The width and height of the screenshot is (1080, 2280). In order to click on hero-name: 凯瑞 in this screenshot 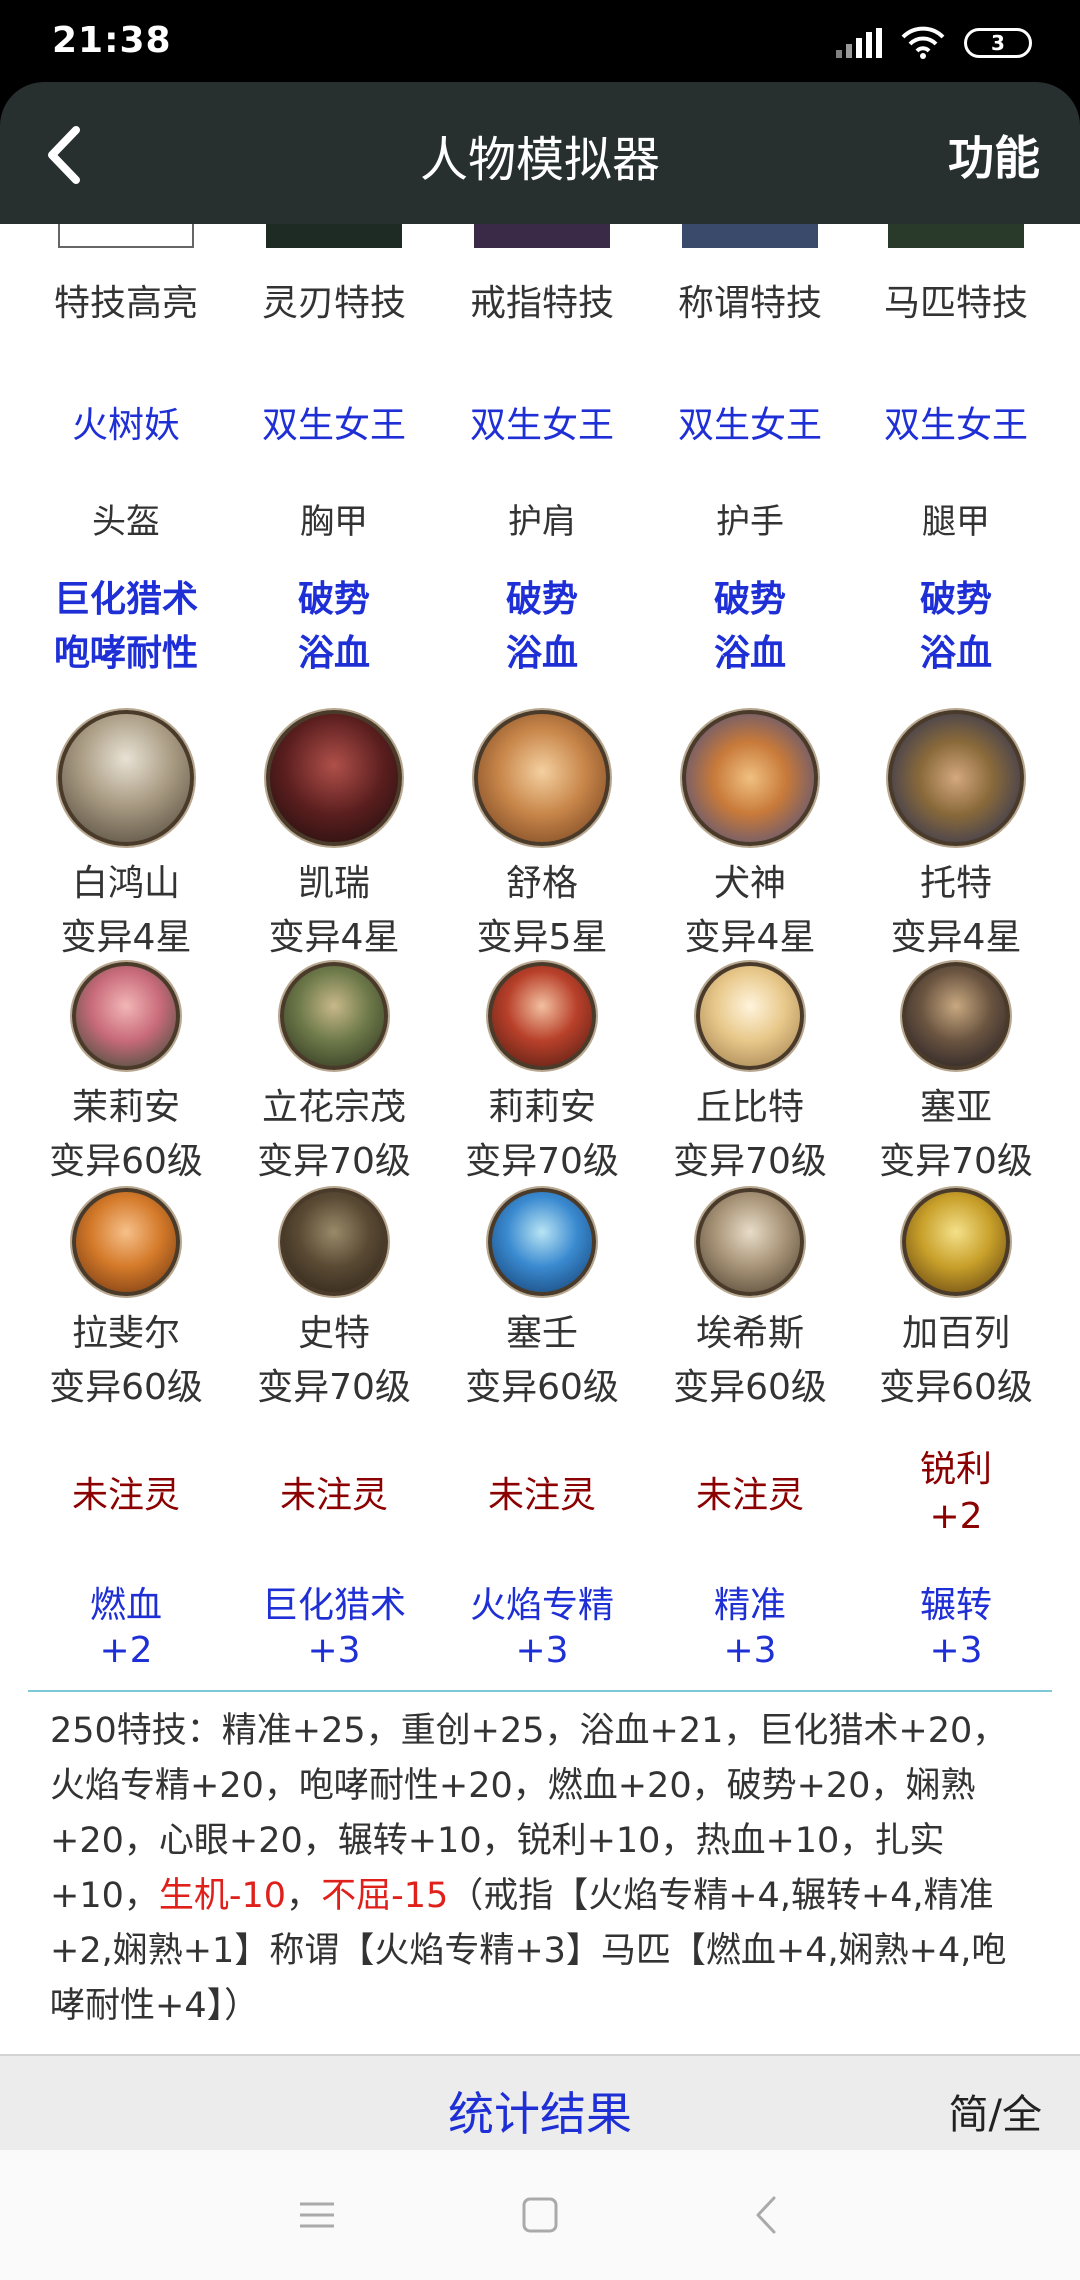, I will do `click(333, 883)`.